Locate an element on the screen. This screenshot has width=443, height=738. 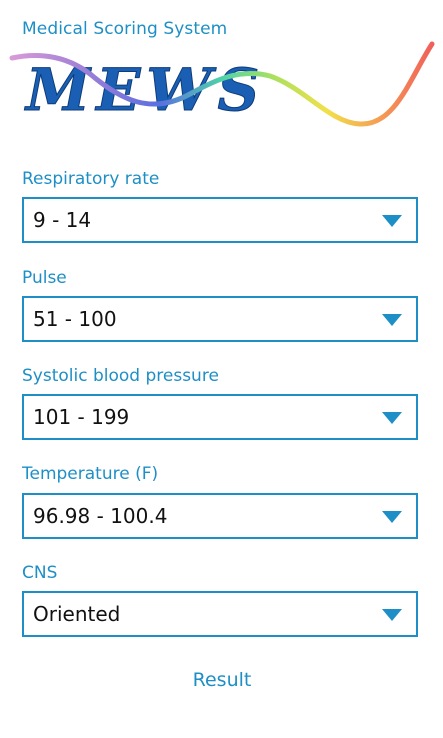
pulse-value: 51 - 100 is located at coordinates (75, 319).